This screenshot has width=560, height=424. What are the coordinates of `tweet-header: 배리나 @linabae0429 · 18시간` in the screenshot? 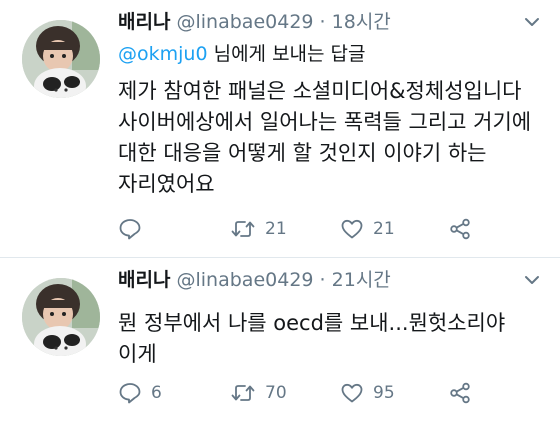 It's located at (254, 22).